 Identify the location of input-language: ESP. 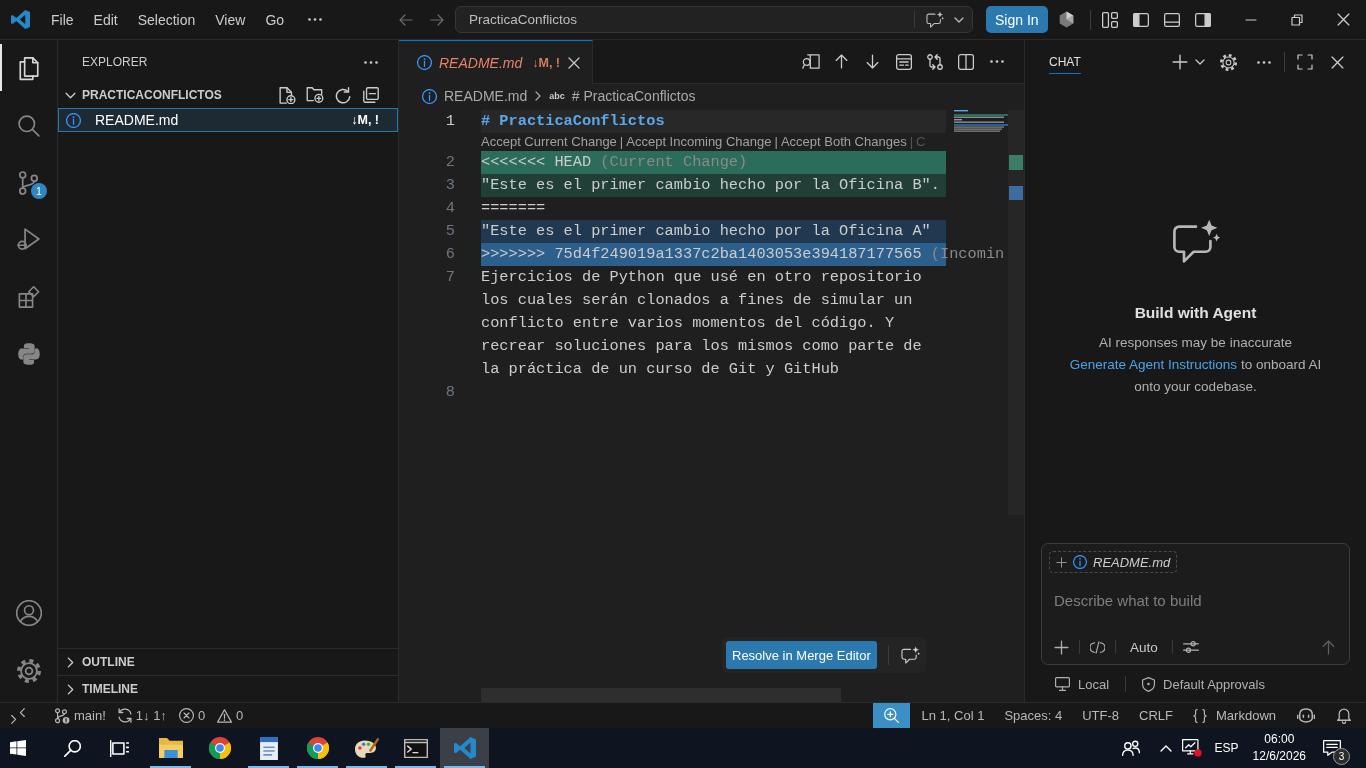
(1226, 748).